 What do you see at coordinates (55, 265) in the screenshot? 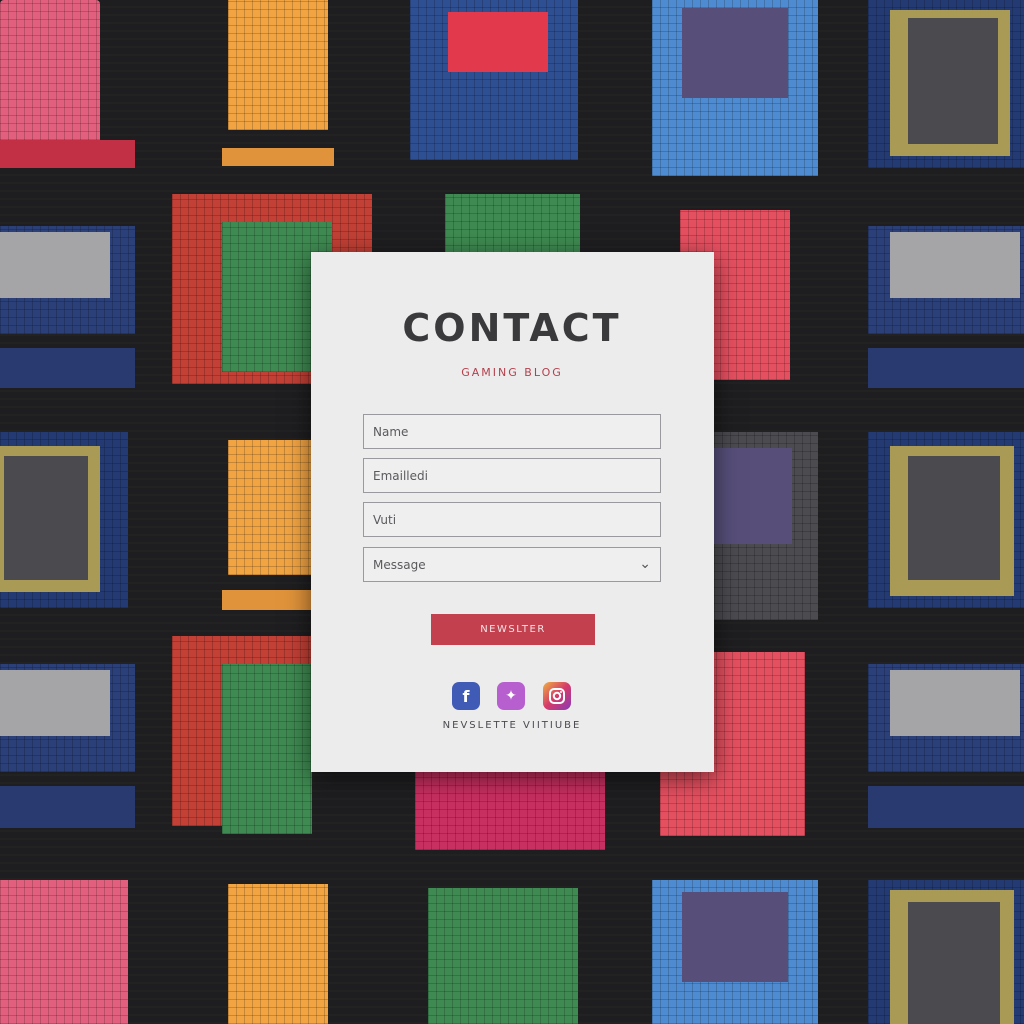
I see `sprite-cartridge` at bounding box center [55, 265].